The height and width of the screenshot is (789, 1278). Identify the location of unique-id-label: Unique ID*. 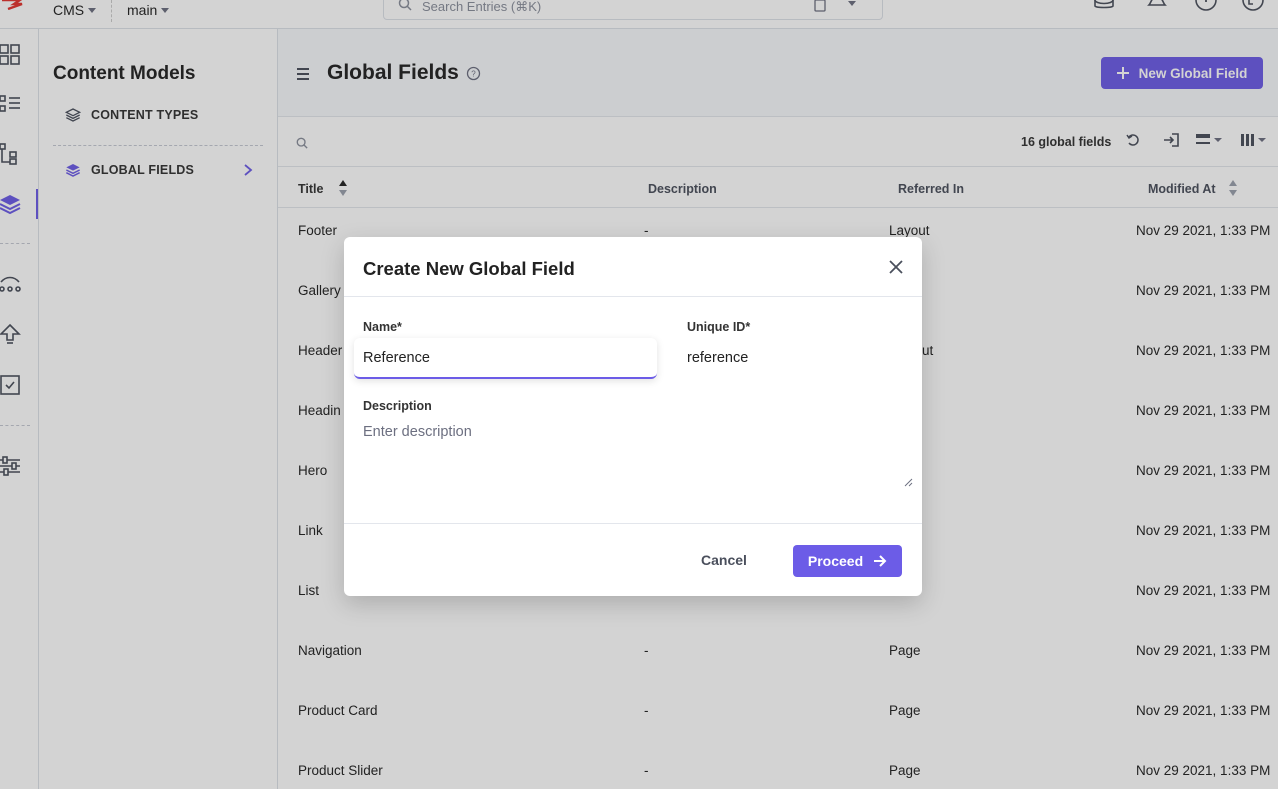
(719, 327).